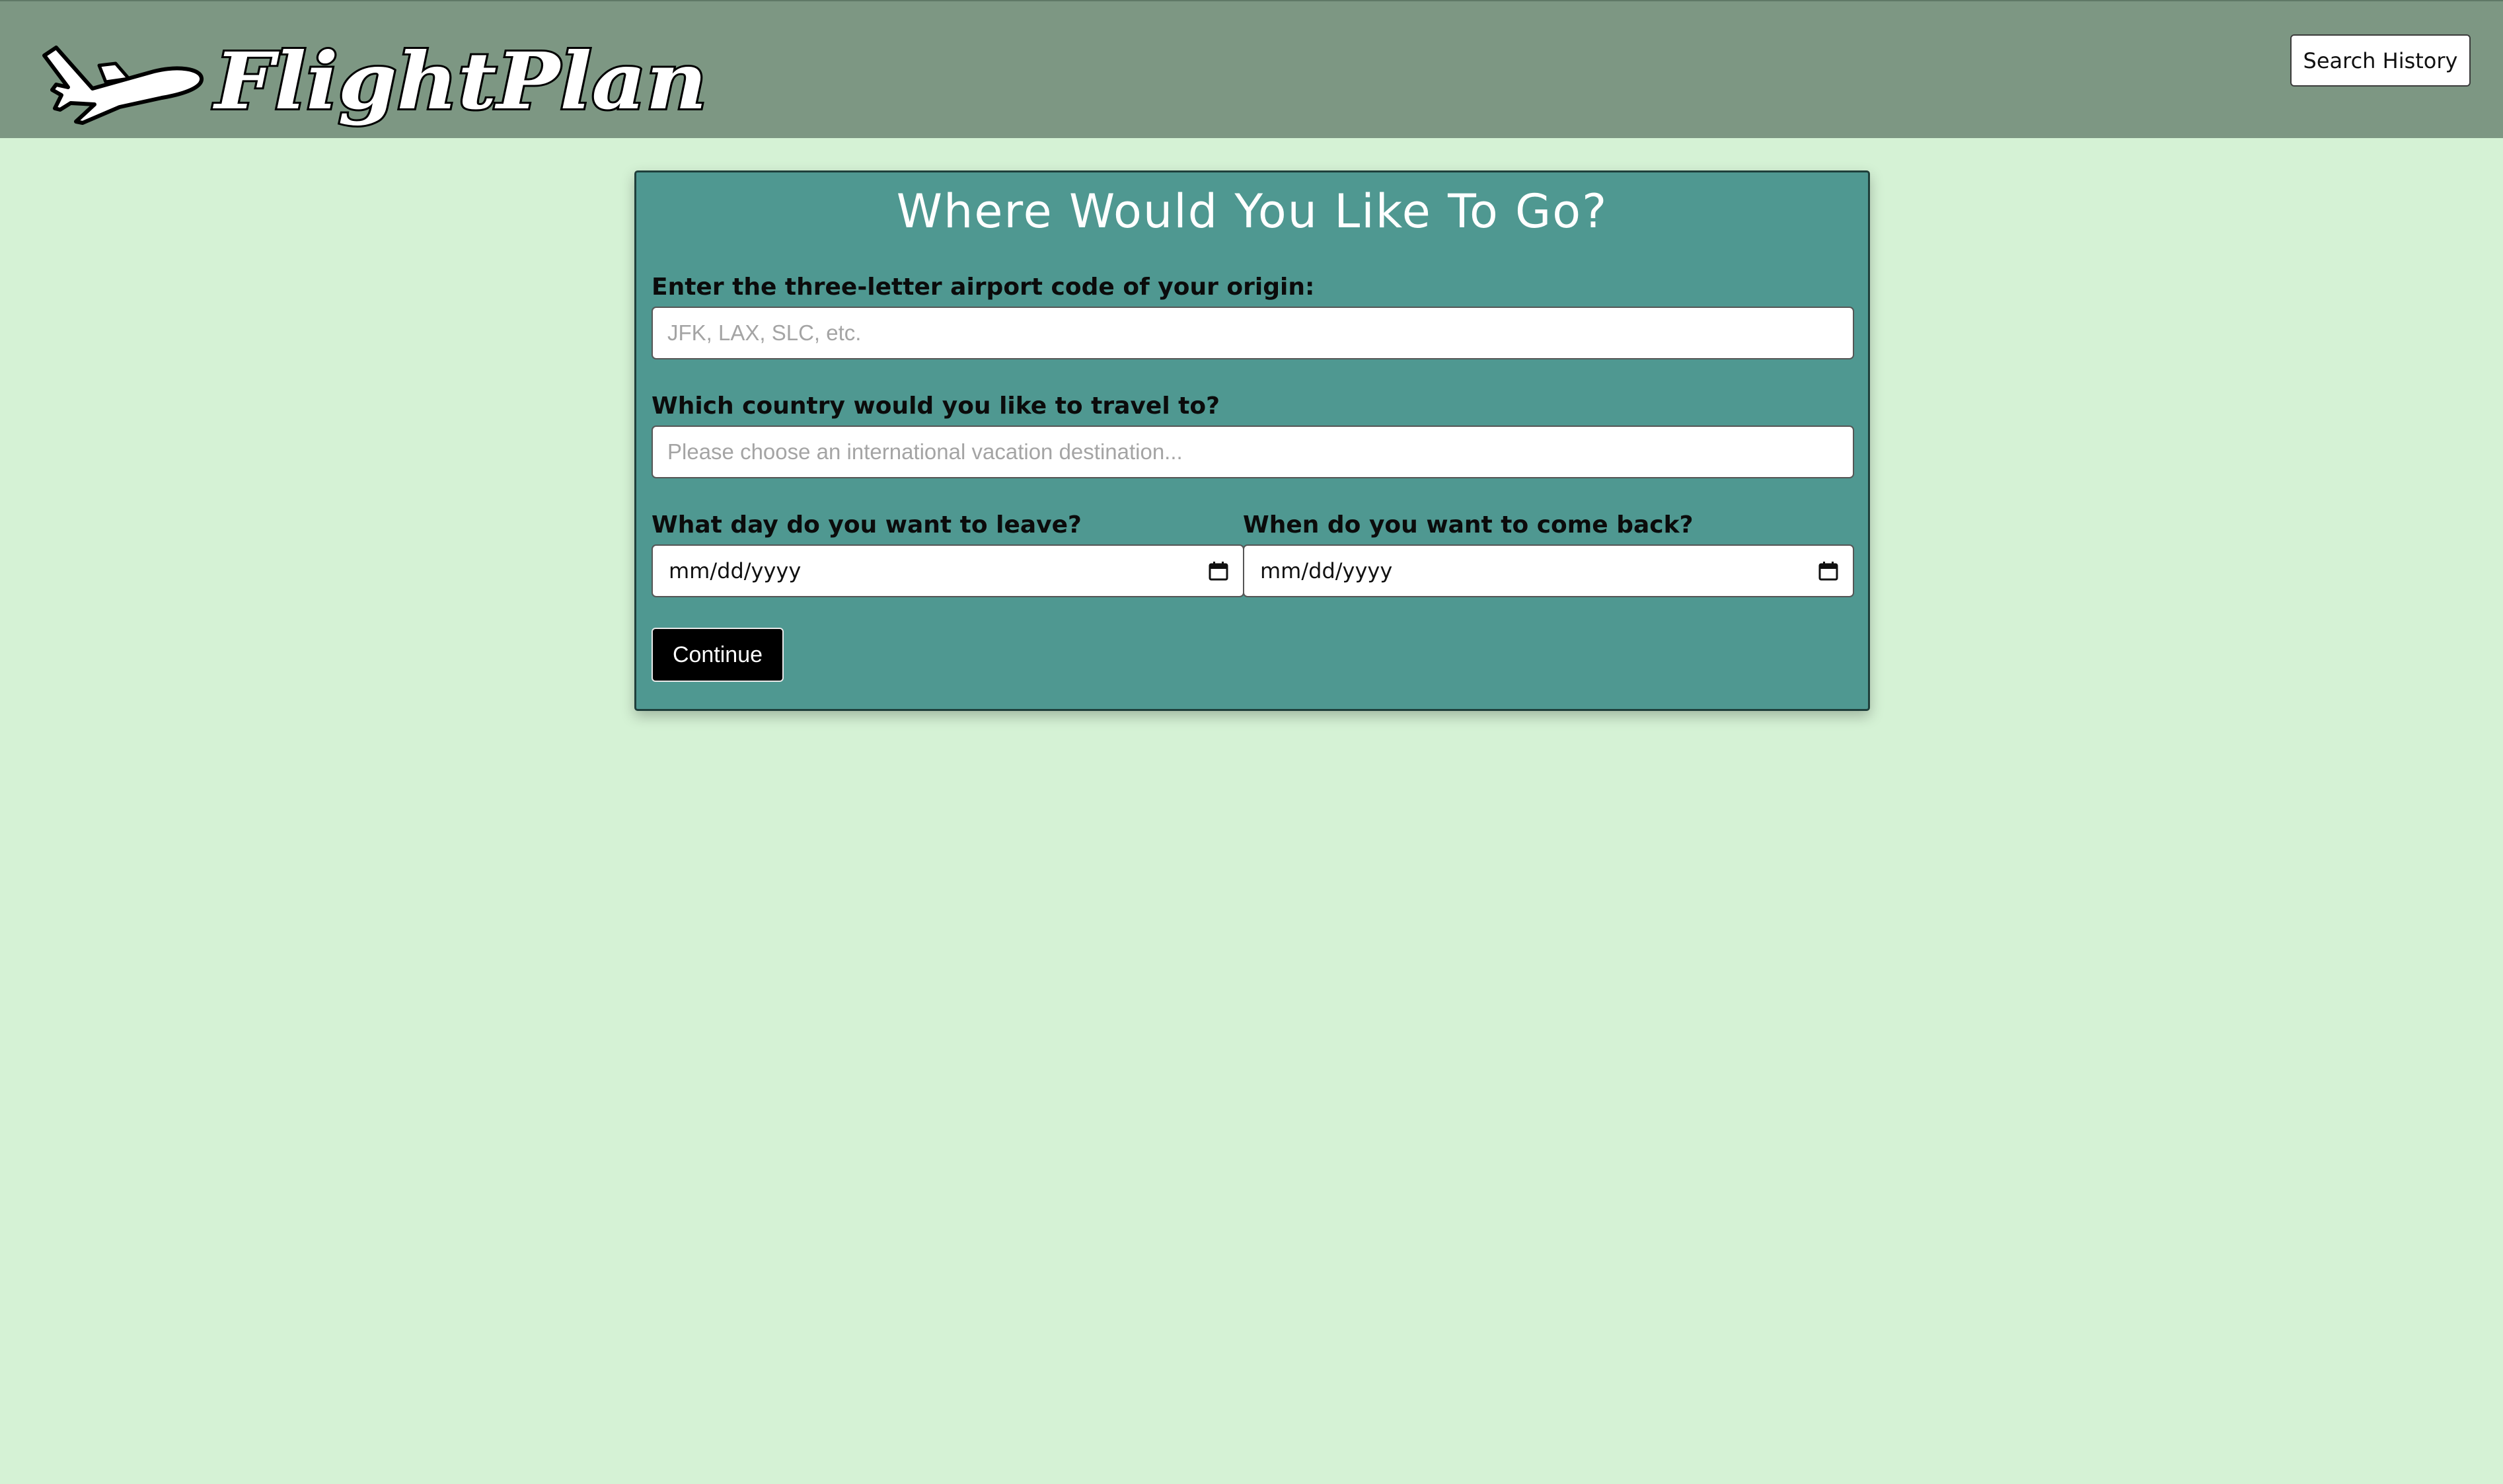 The width and height of the screenshot is (2503, 1484). What do you see at coordinates (735, 570) in the screenshot?
I see `depart-date-value: mm/dd/yyyy` at bounding box center [735, 570].